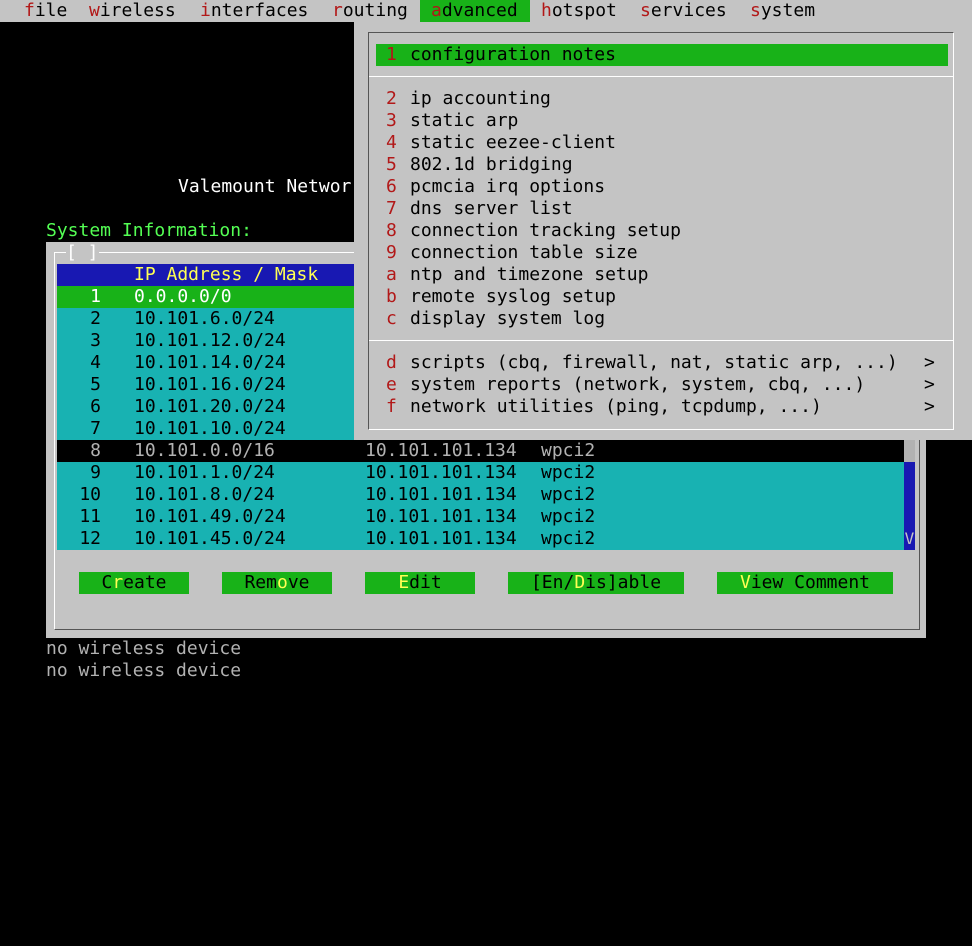 This screenshot has width=972, height=946. What do you see at coordinates (662, 297) in the screenshot?
I see `dropdown-item: b remote syslog setup` at bounding box center [662, 297].